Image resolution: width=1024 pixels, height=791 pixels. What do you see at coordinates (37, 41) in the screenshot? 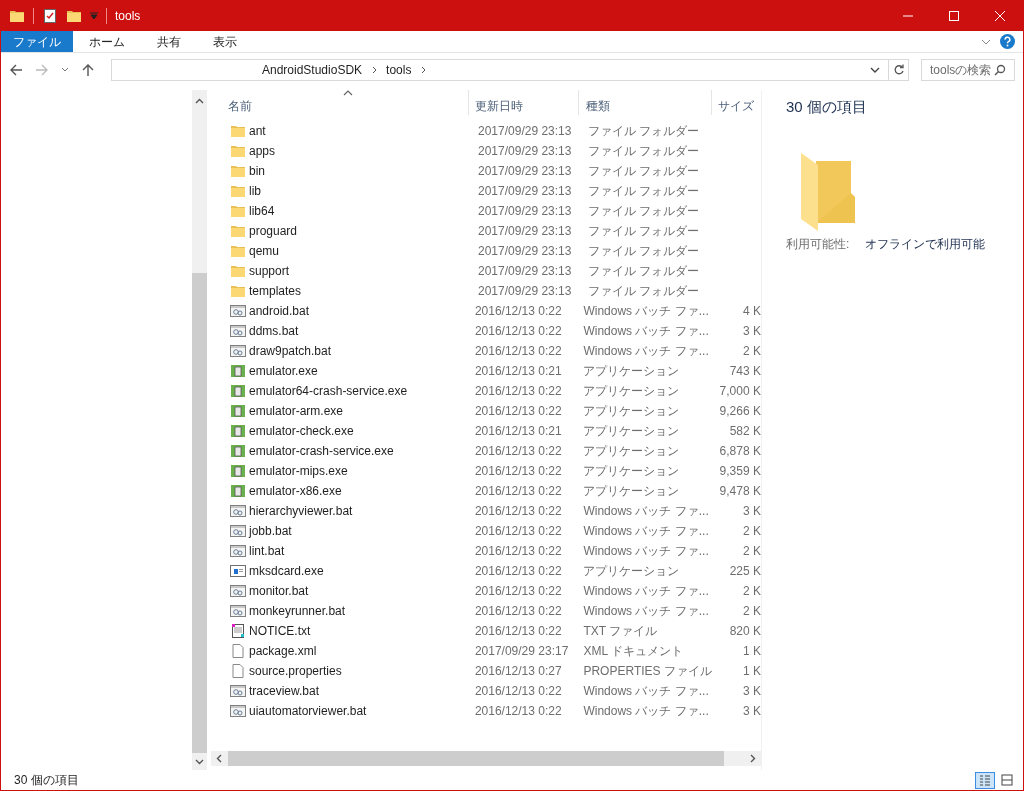
I see `ribbon-tab: ファイル` at bounding box center [37, 41].